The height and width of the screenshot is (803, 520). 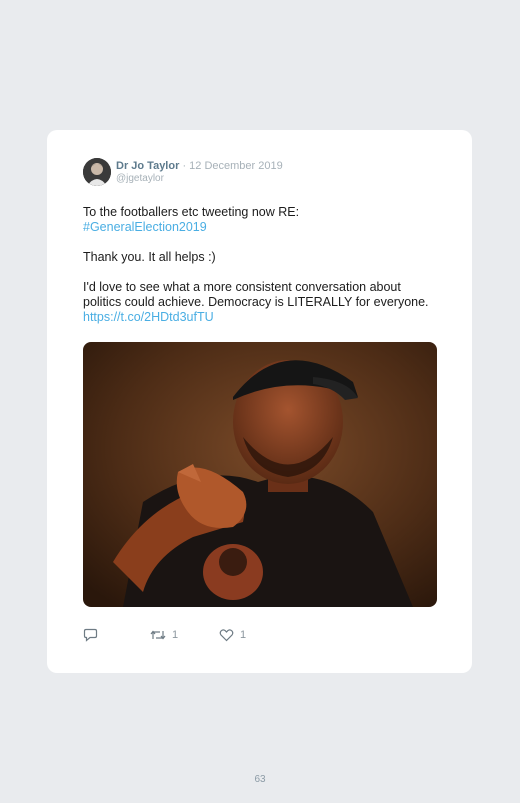 I want to click on avatar, so click(x=97, y=172).